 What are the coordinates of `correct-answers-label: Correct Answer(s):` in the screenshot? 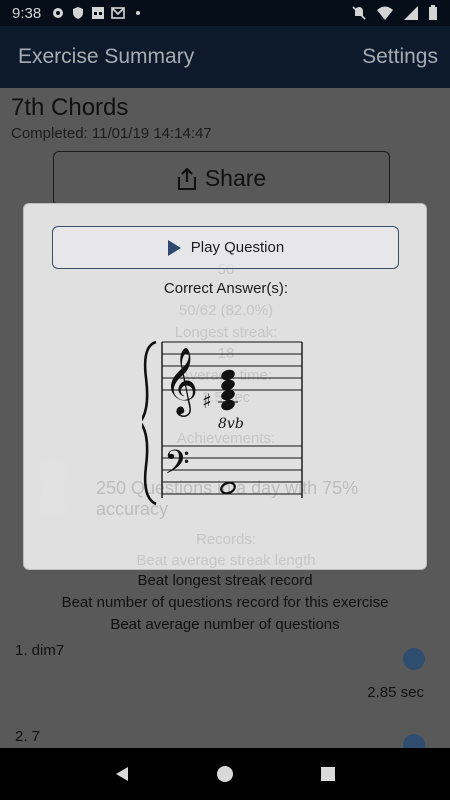 It's located at (226, 288).